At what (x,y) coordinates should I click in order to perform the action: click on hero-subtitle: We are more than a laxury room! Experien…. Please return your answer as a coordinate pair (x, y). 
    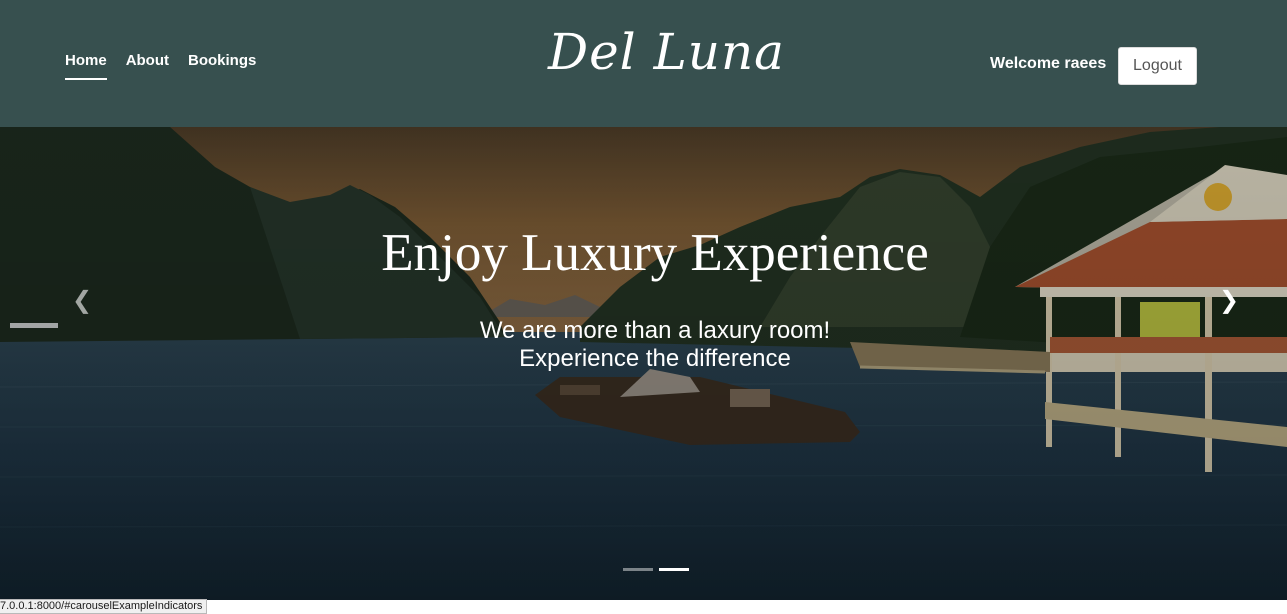
    Looking at the image, I should click on (643, 345).